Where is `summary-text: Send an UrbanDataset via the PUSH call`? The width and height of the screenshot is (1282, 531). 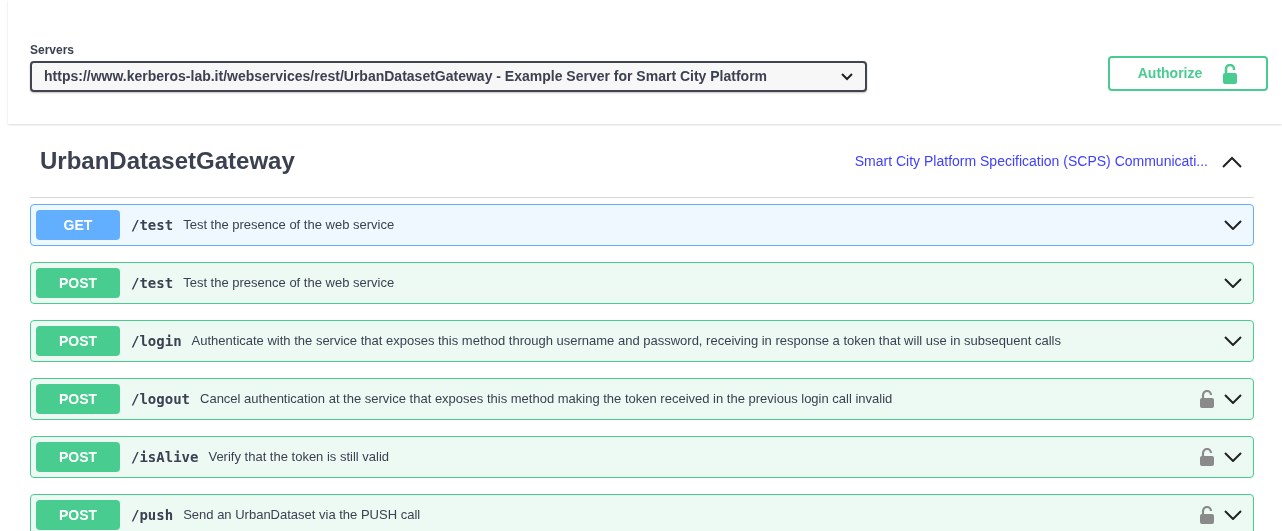 summary-text: Send an UrbanDataset via the PUSH call is located at coordinates (302, 515).